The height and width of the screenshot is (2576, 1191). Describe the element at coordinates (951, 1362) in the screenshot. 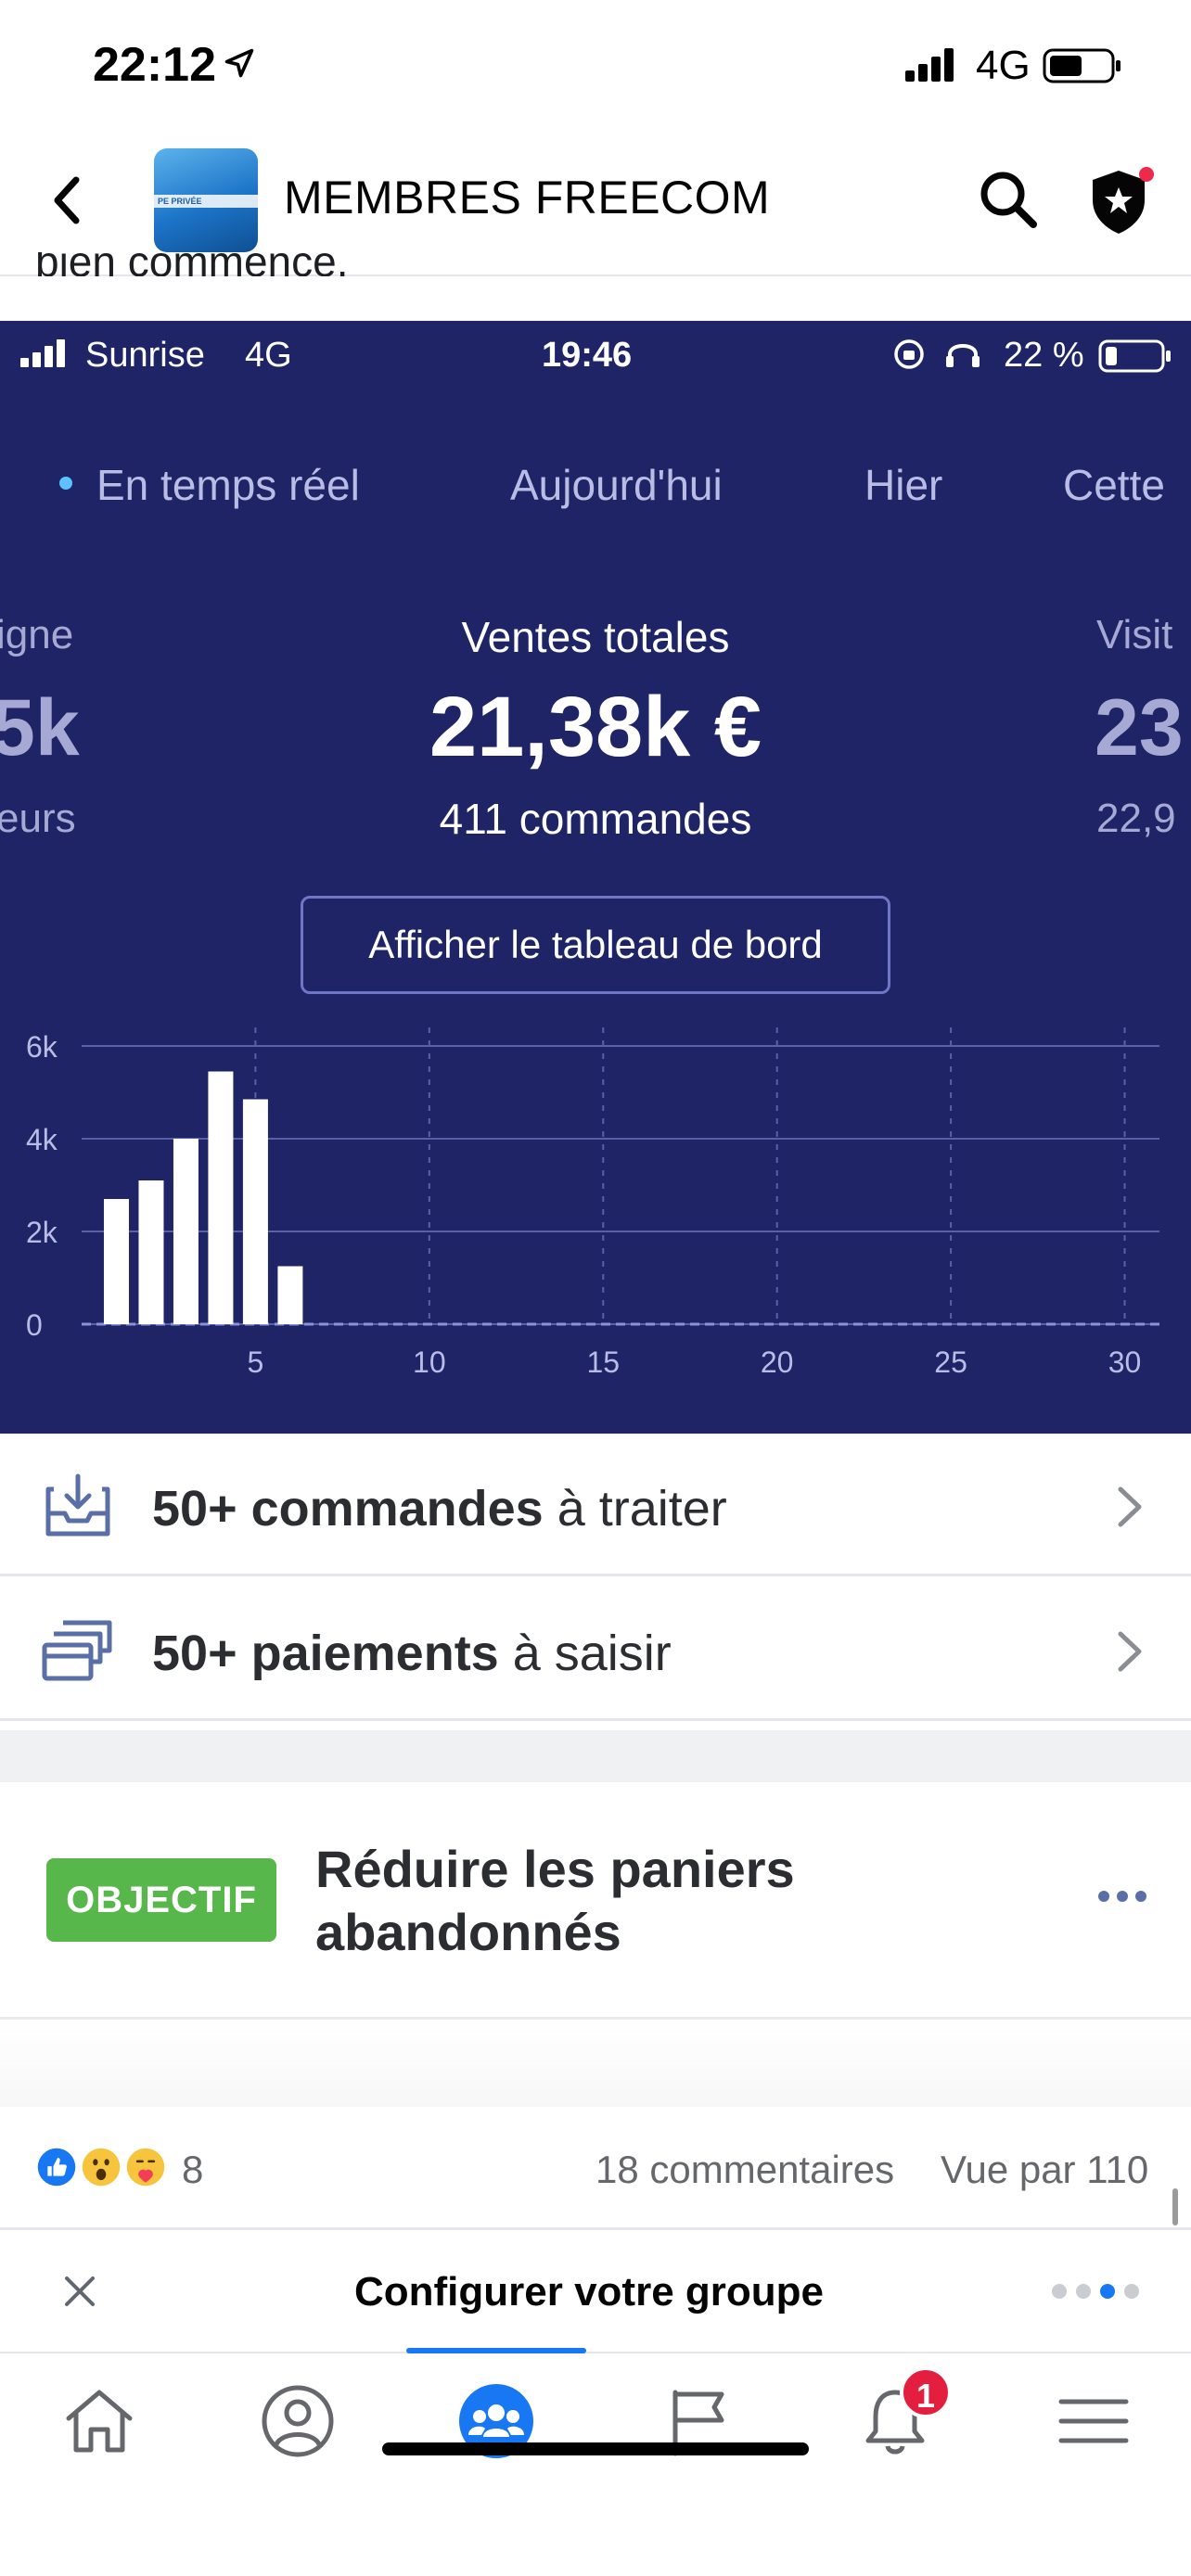

I see `chart-x-tick-label: 25` at that location.